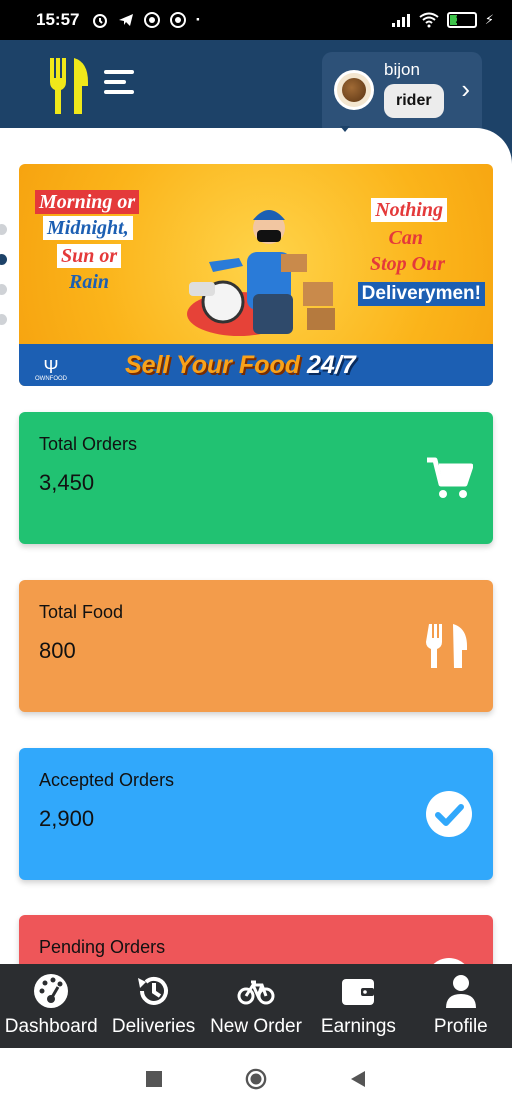 The height and width of the screenshot is (1109, 512). Describe the element at coordinates (345, 129) in the screenshot. I see `dropdown-caret-icon` at that location.